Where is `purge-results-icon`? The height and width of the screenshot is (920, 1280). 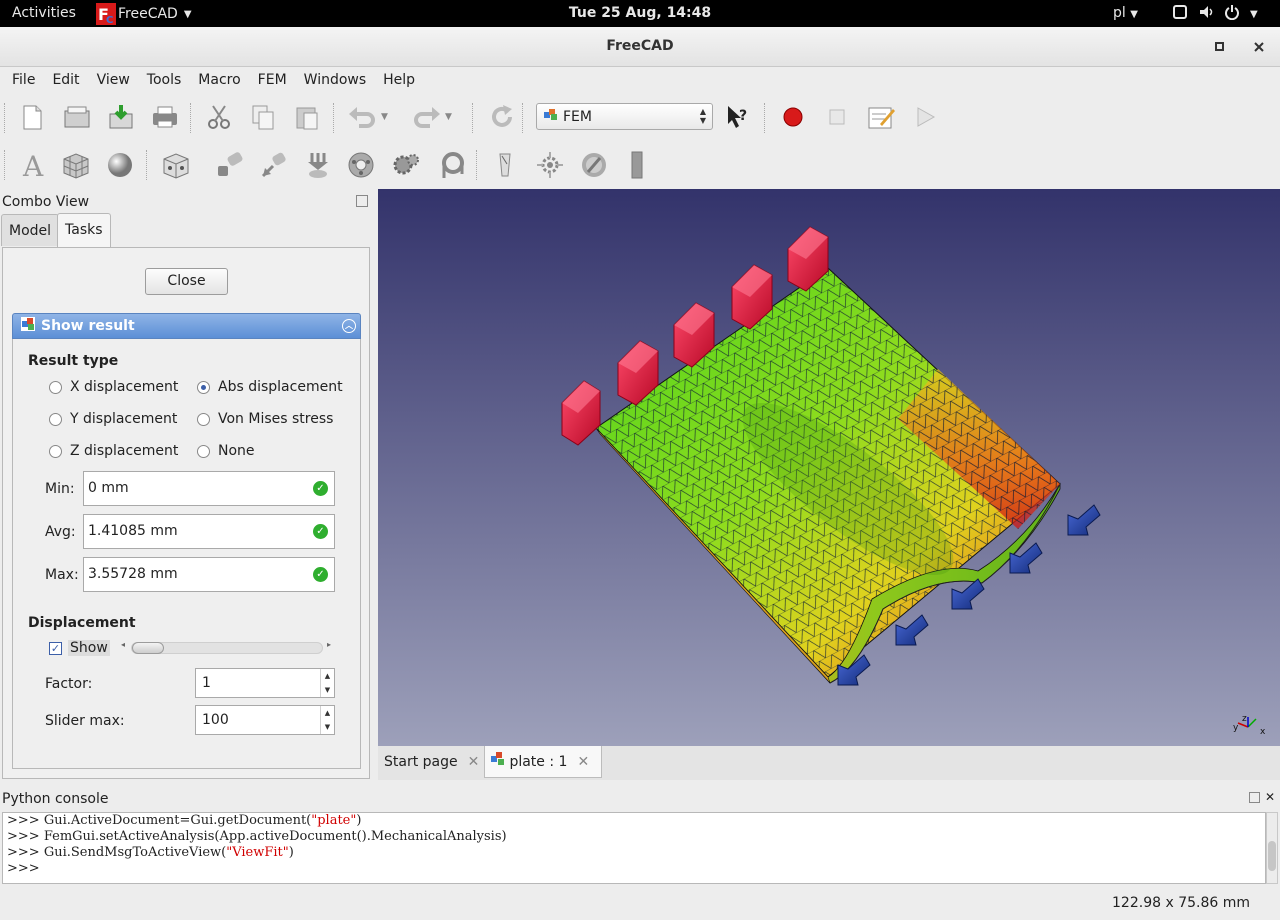
purge-results-icon is located at coordinates (594, 165).